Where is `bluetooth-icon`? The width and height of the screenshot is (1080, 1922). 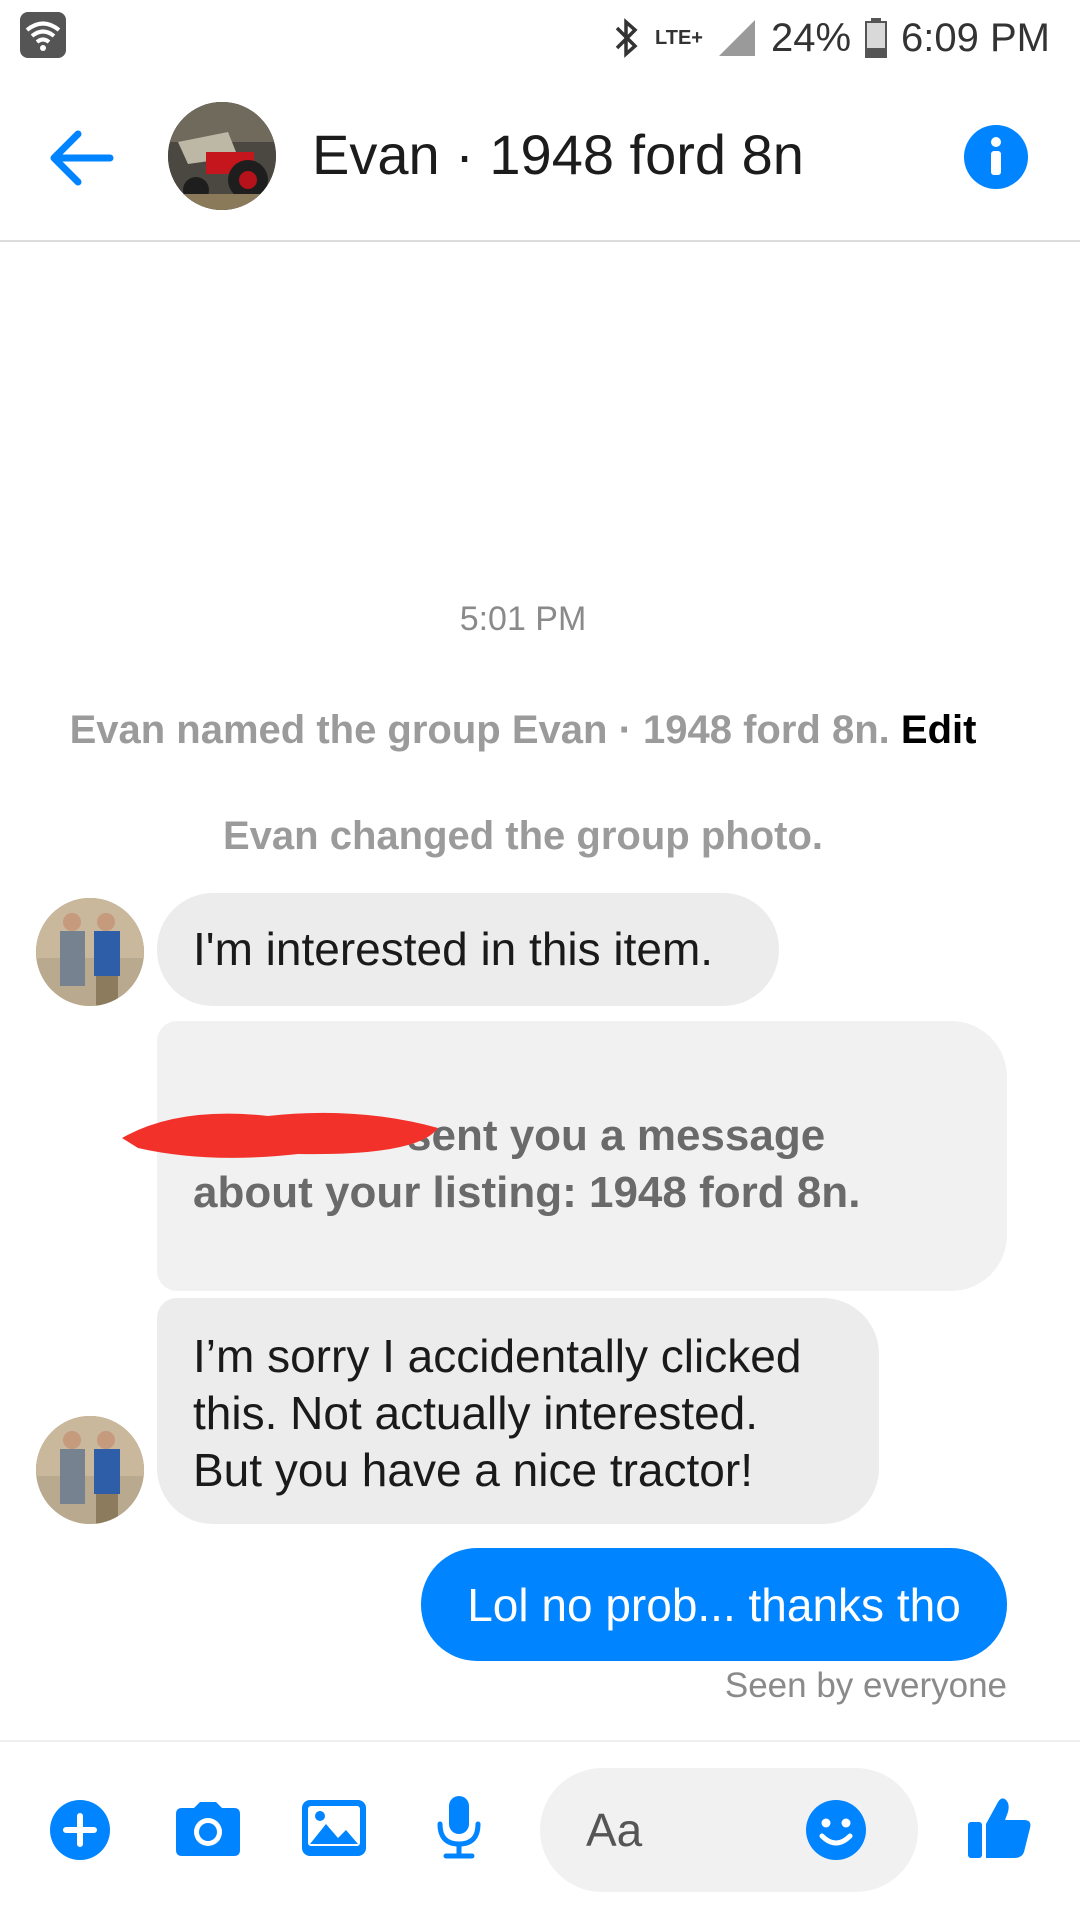
bluetooth-icon is located at coordinates (627, 38).